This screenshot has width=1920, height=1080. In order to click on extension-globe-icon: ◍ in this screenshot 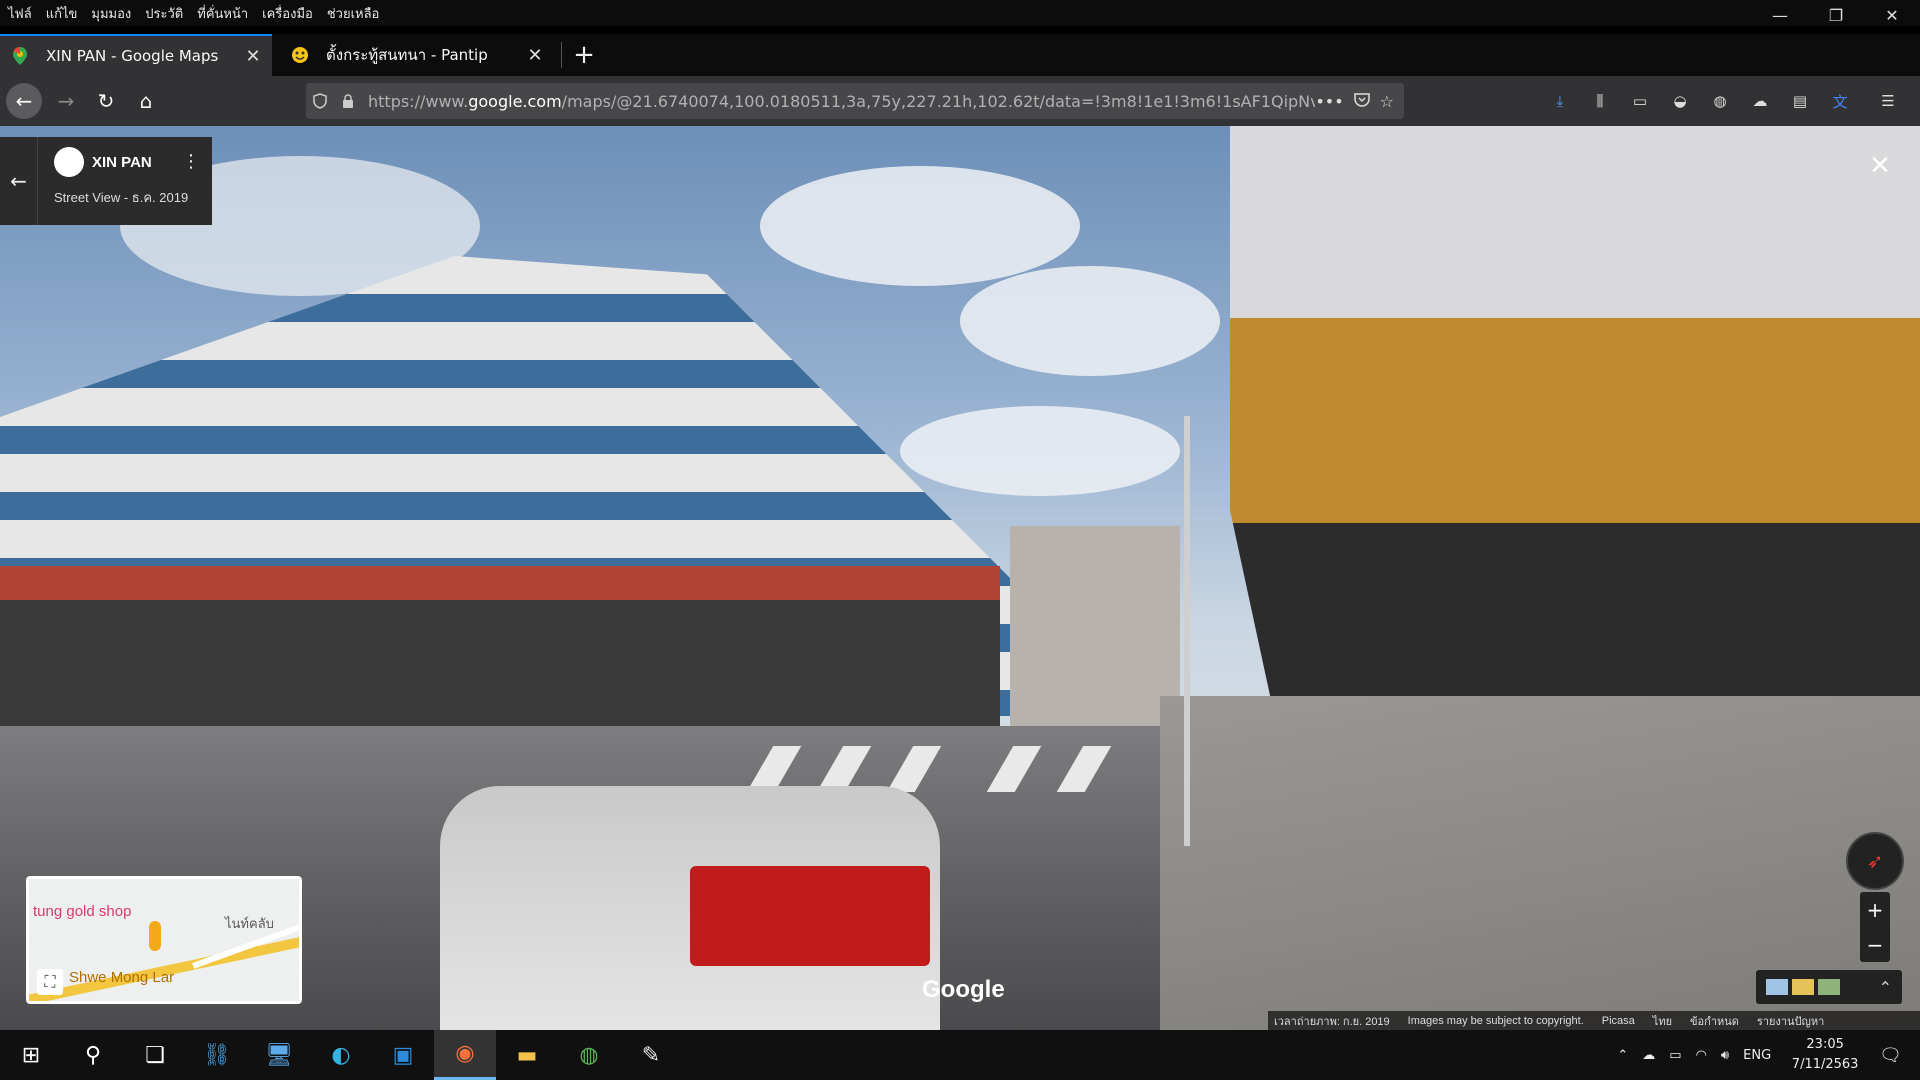, I will do `click(1720, 101)`.